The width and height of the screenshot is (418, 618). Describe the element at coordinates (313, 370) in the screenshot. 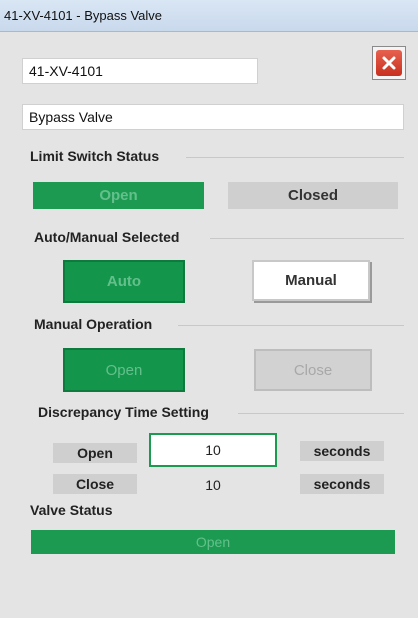

I see `manual-close-button: Close` at that location.